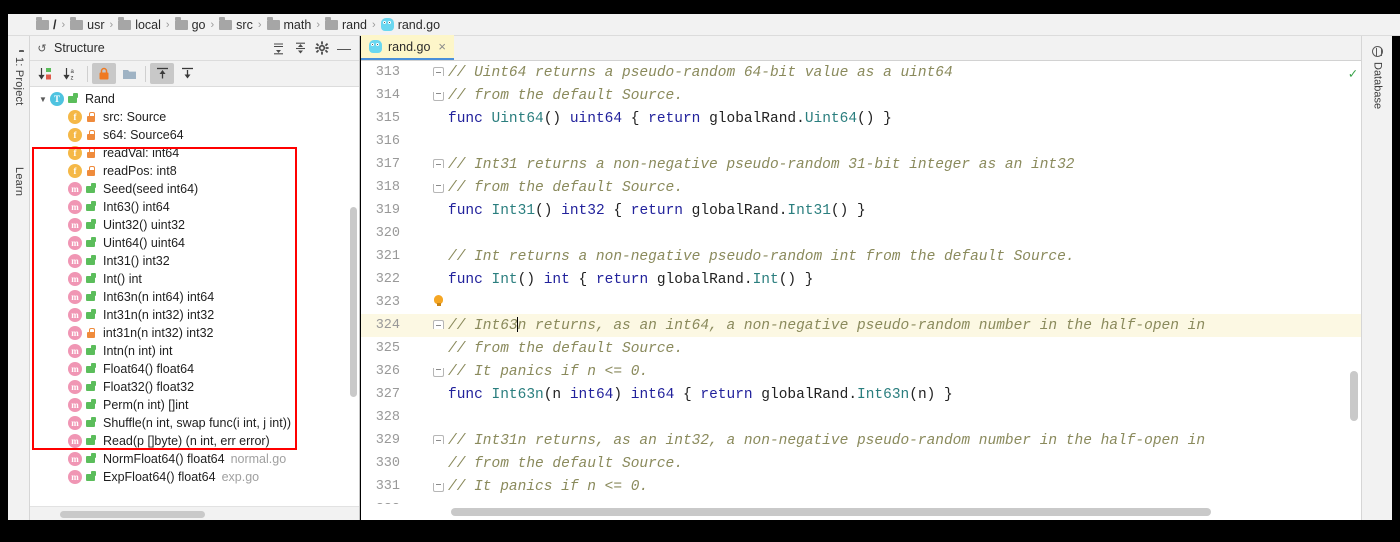 This screenshot has width=1400, height=542. I want to click on sort-alphabetically-button: a z, so click(71, 73).